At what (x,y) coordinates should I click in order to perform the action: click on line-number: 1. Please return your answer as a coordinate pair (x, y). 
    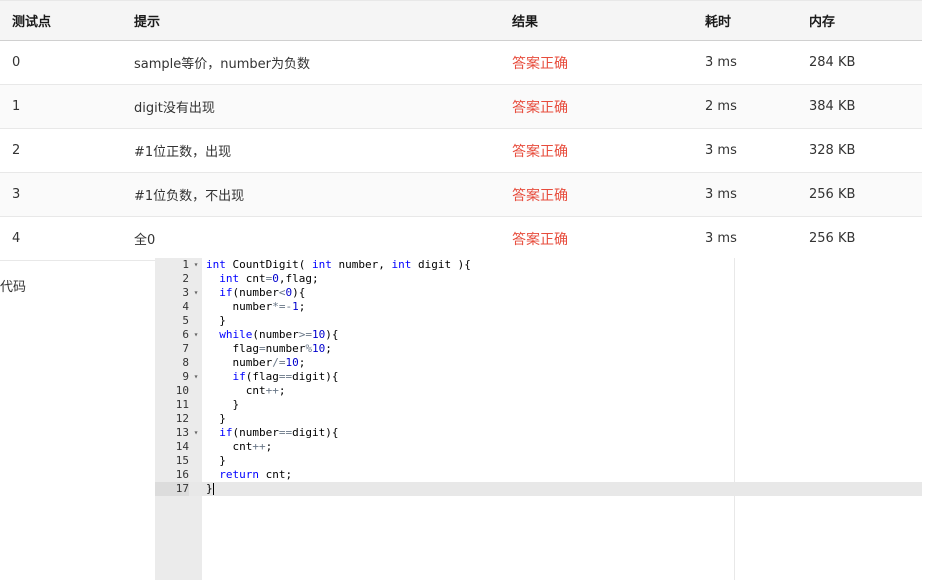
    Looking at the image, I should click on (185, 264).